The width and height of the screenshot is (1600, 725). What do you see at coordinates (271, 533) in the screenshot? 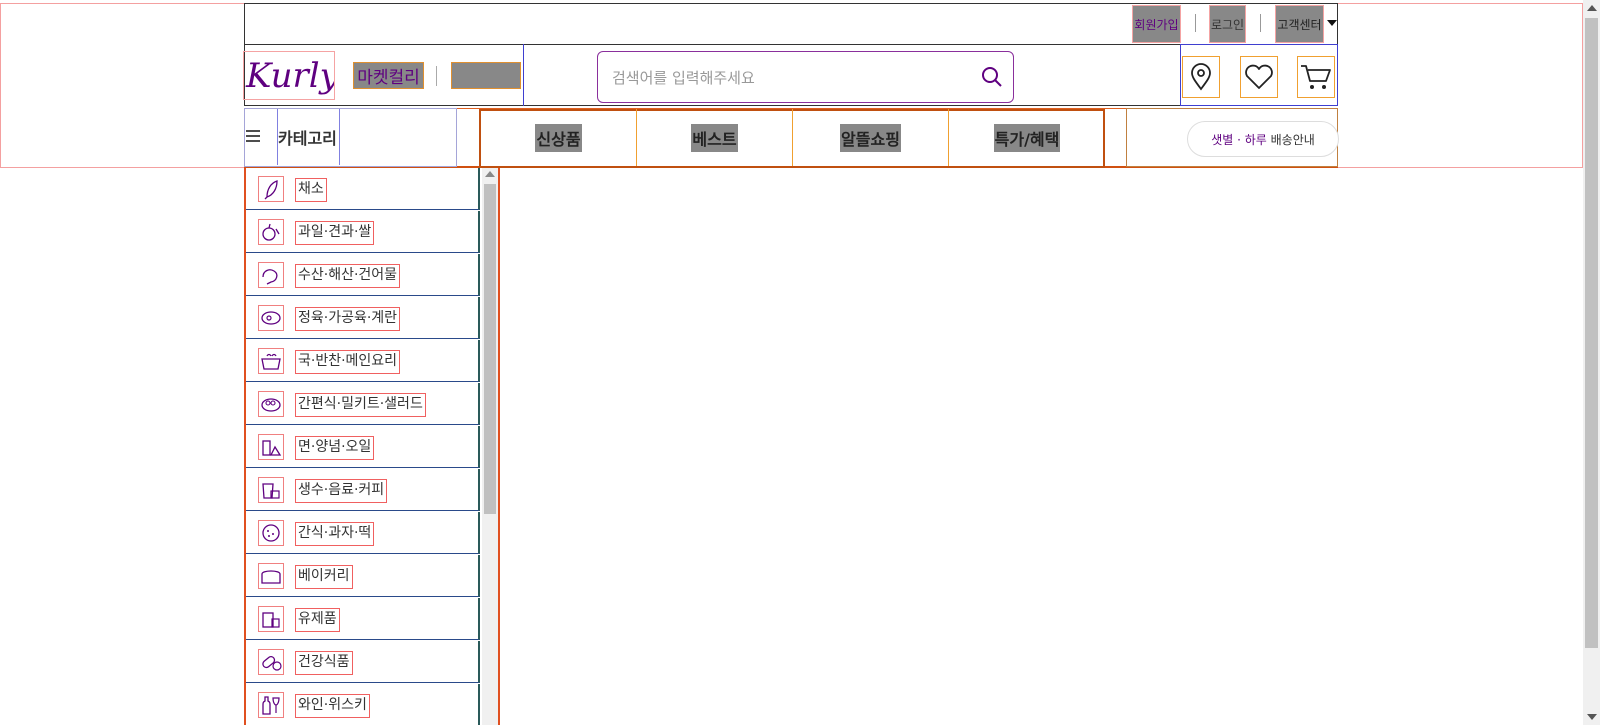
I see `snack-icon` at bounding box center [271, 533].